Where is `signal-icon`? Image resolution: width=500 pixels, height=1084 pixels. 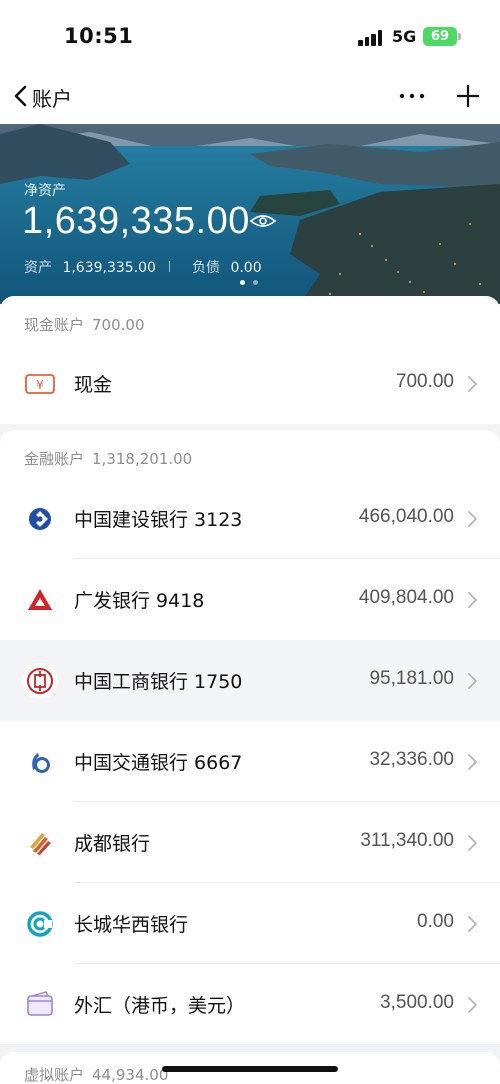 signal-icon is located at coordinates (371, 38).